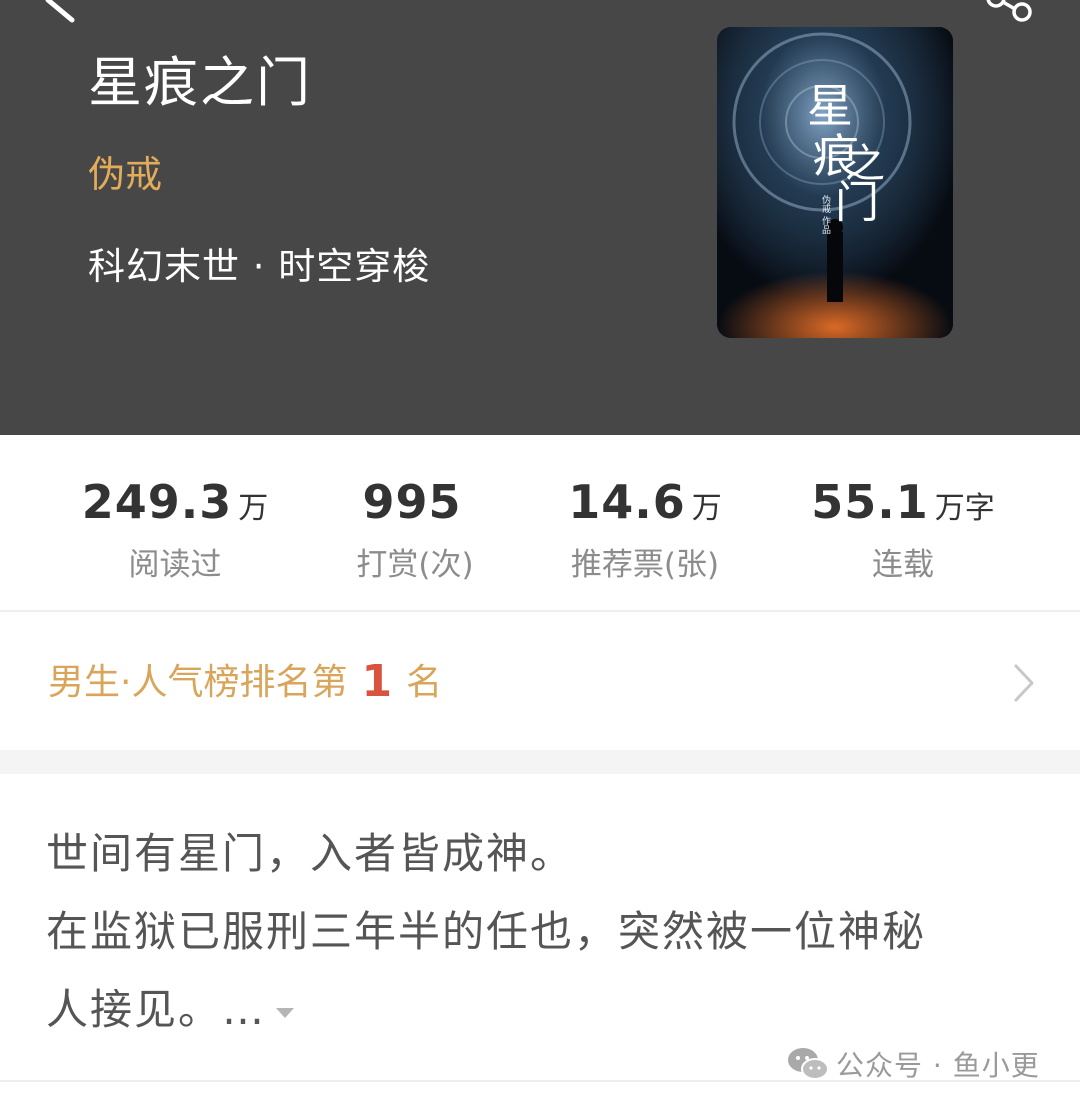 The image size is (1080, 1107). Describe the element at coordinates (903, 565) in the screenshot. I see `stat-label: 连载` at that location.